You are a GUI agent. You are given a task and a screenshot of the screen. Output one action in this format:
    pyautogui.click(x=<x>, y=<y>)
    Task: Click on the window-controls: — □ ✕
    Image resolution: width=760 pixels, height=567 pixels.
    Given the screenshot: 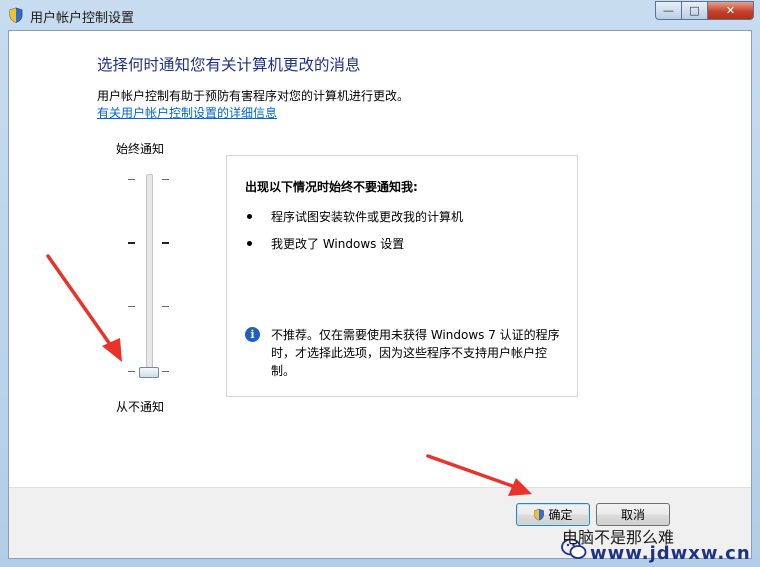 What is the action you would take?
    pyautogui.click(x=704, y=10)
    